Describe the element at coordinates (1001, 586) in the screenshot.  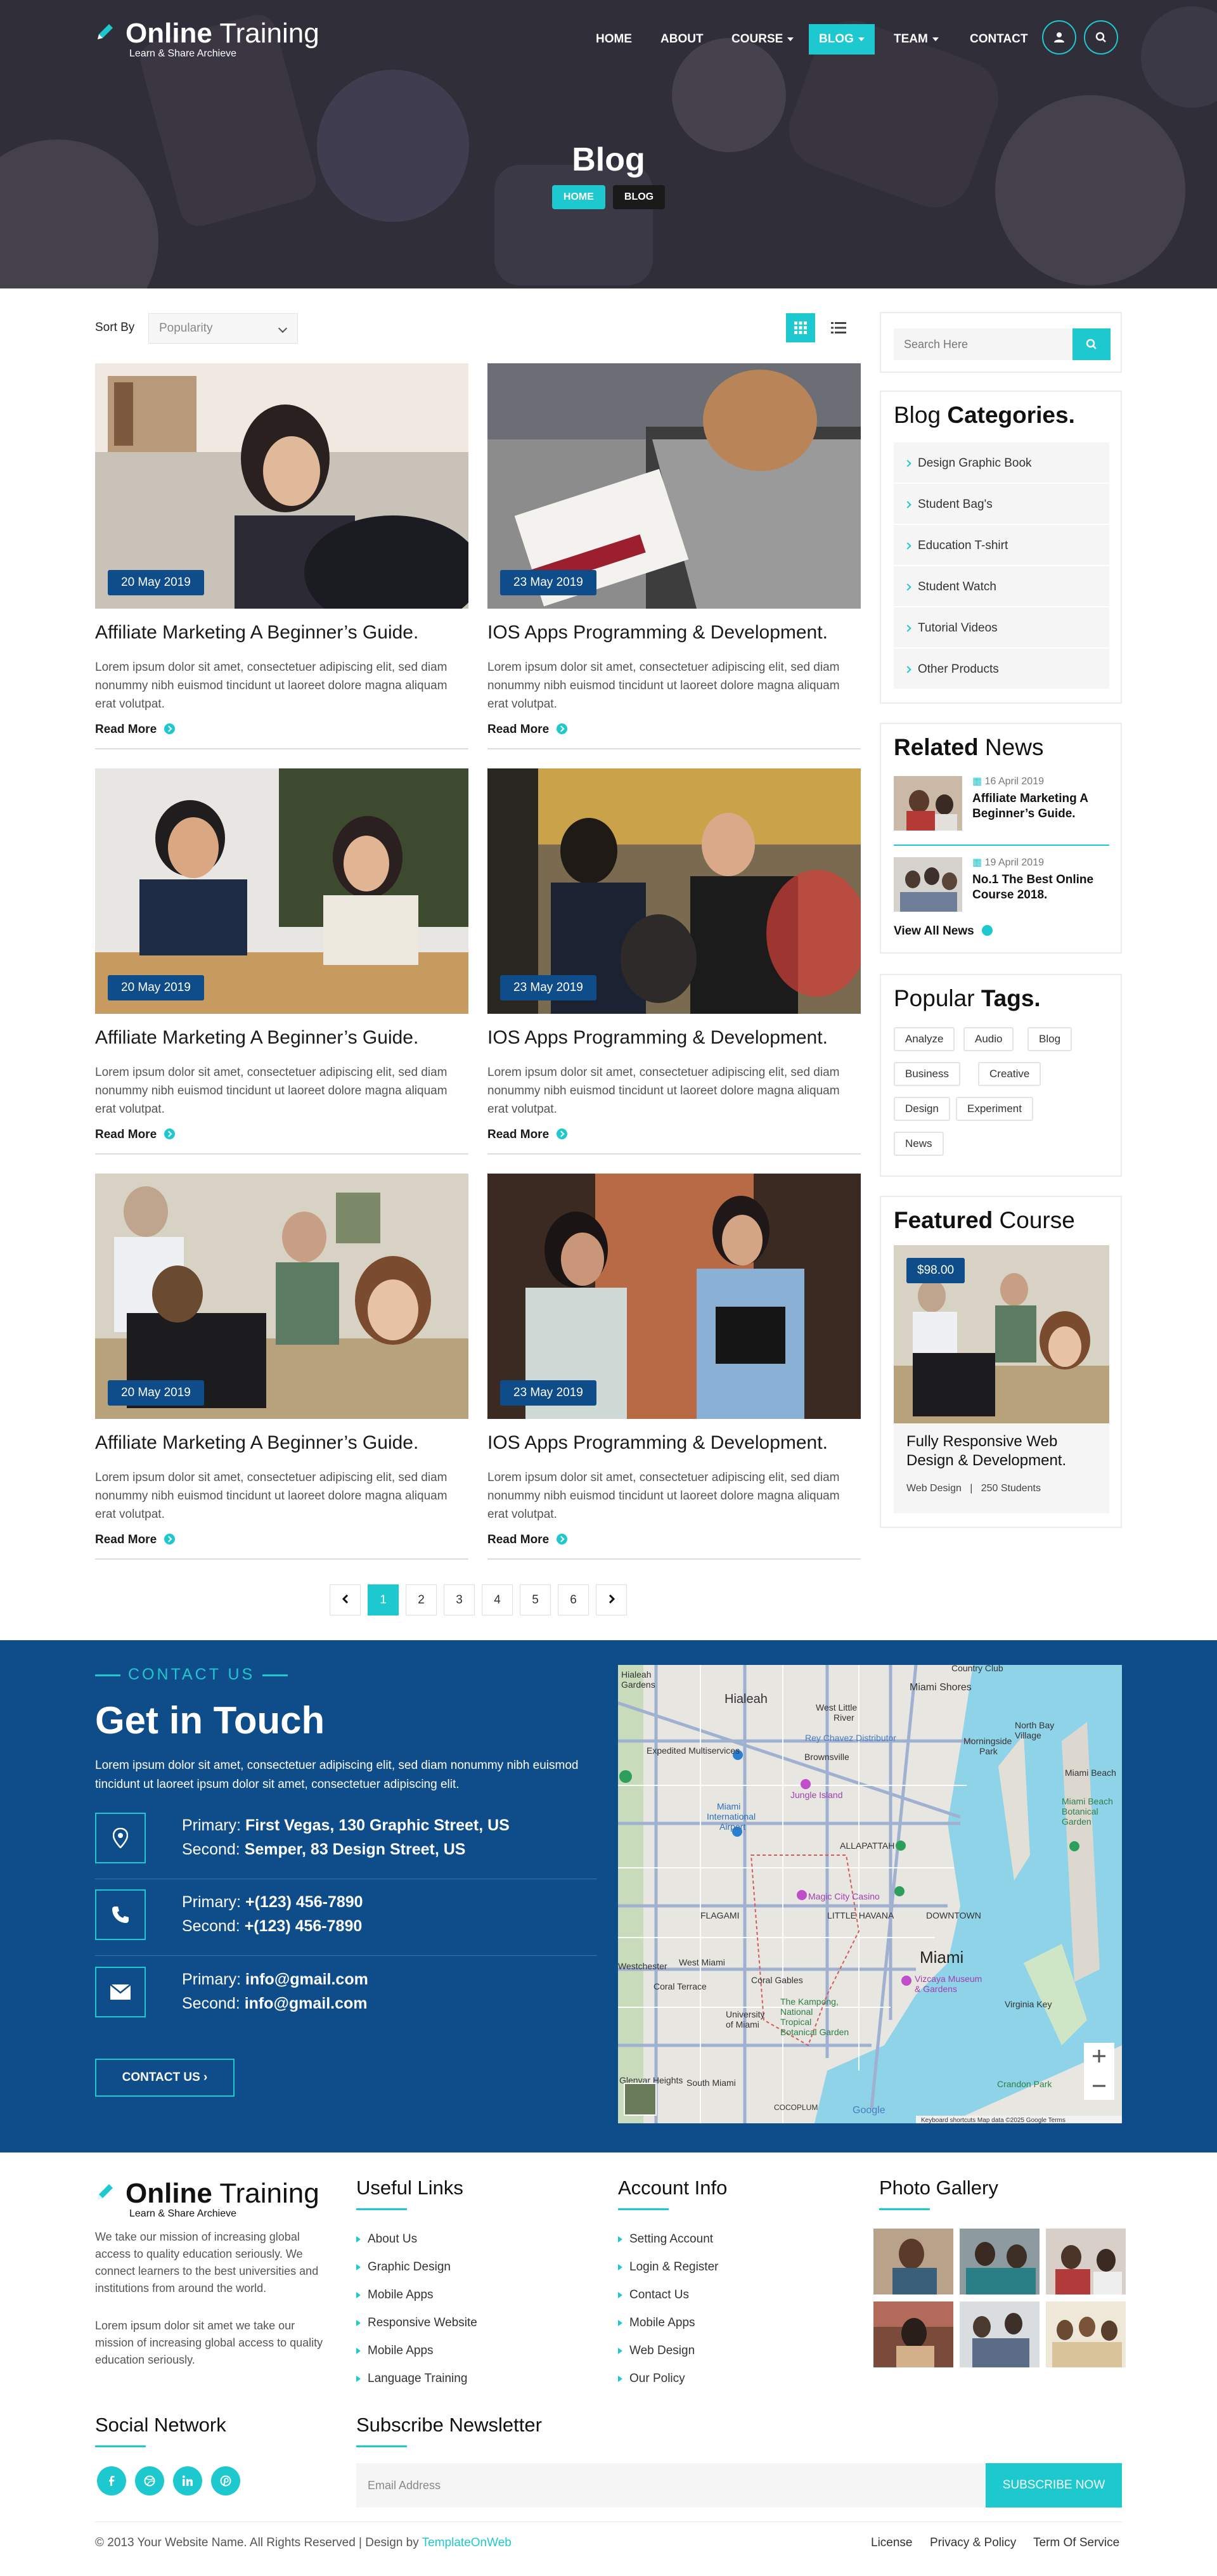
I see `category-item: Student Watch` at that location.